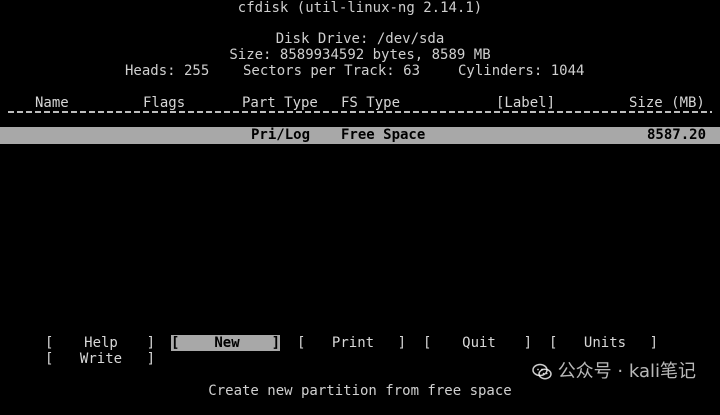 The width and height of the screenshot is (720, 415). What do you see at coordinates (541, 372) in the screenshot?
I see `wechat-icon` at bounding box center [541, 372].